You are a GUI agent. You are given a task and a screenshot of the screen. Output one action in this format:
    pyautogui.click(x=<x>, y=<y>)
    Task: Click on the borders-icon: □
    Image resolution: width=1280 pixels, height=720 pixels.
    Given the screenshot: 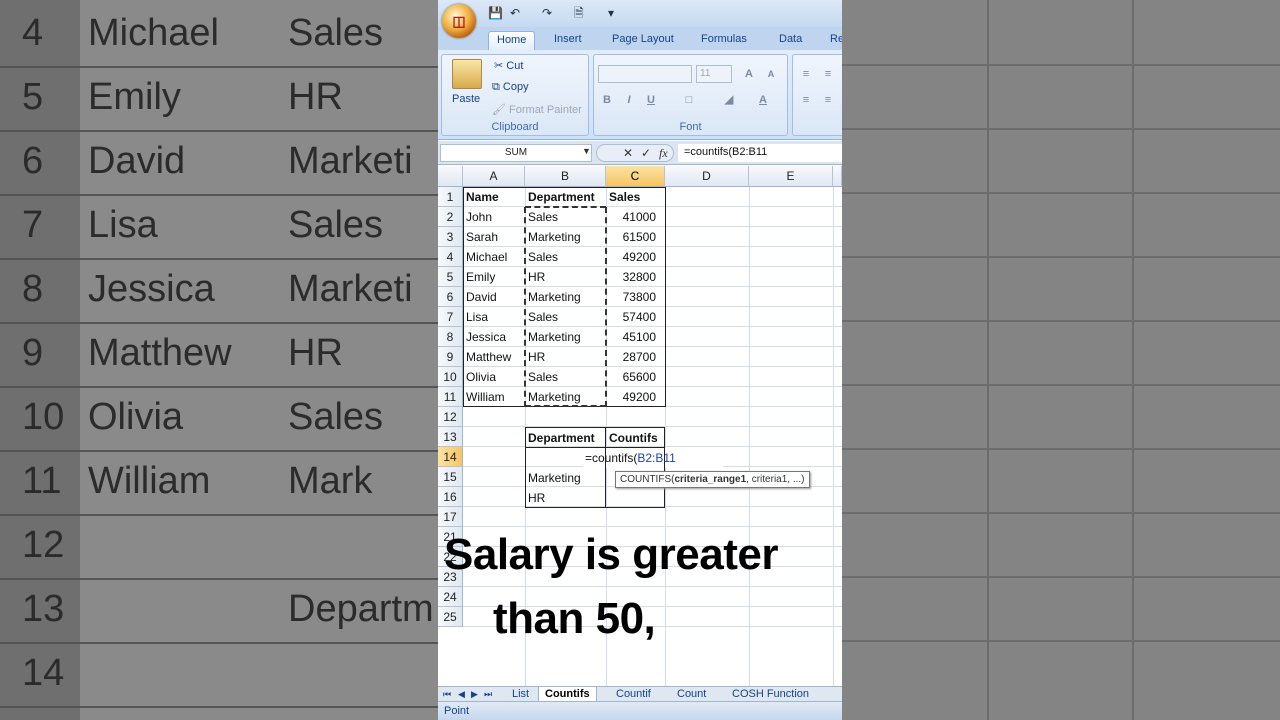 What is the action you would take?
    pyautogui.click(x=689, y=100)
    